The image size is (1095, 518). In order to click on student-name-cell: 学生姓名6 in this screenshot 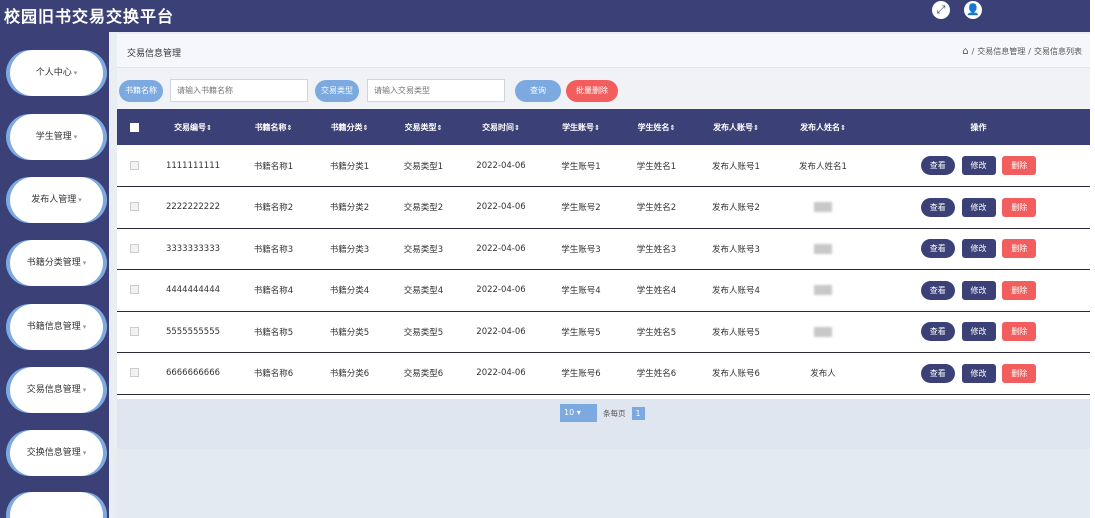, I will do `click(656, 374)`.